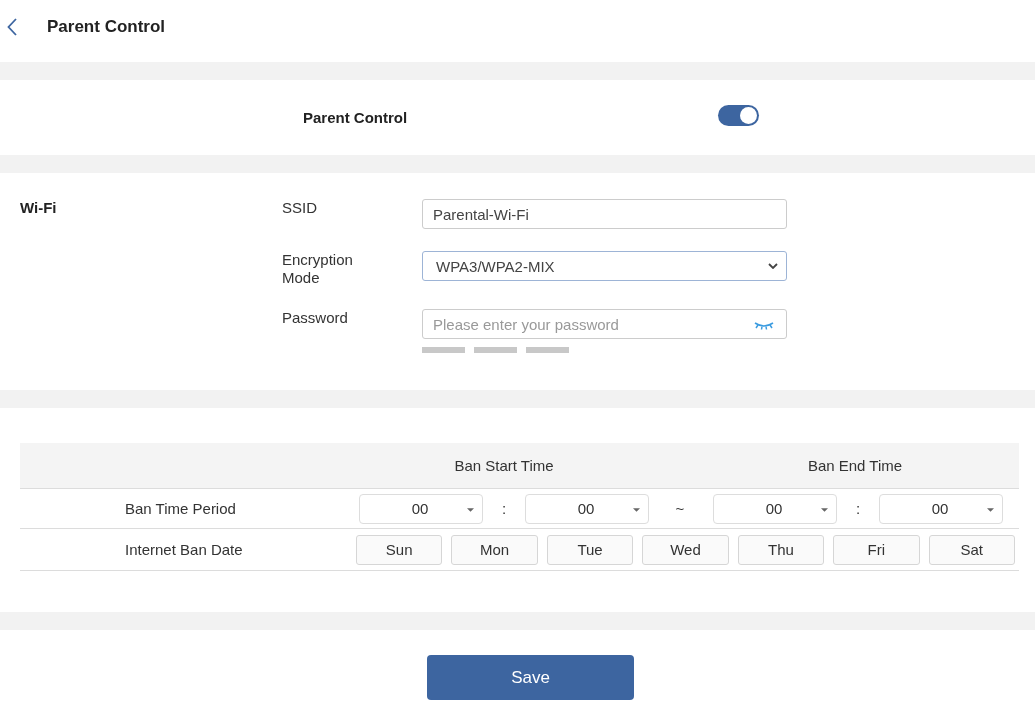  Describe the element at coordinates (604, 266) in the screenshot. I see `encryption-select: WPA3/WPA2-MIX` at that location.